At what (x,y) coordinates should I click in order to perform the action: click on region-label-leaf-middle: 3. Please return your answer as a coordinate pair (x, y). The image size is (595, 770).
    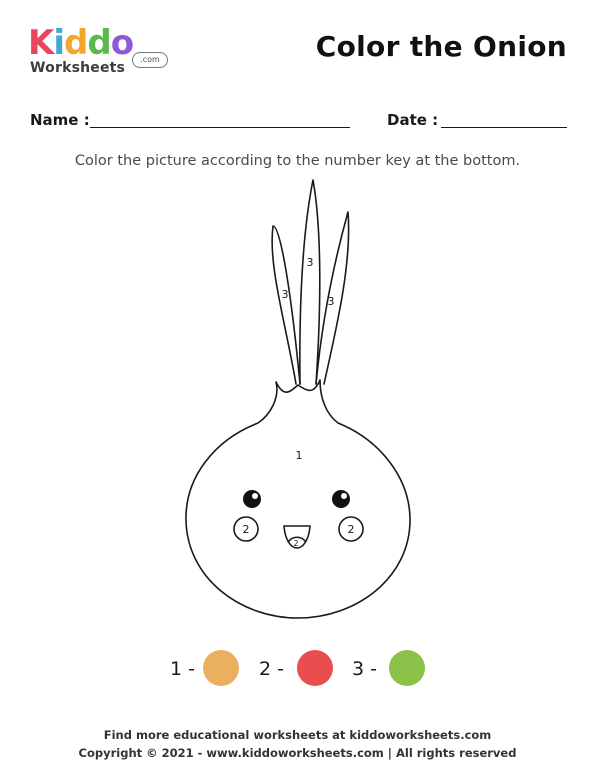
    Looking at the image, I should click on (310, 262).